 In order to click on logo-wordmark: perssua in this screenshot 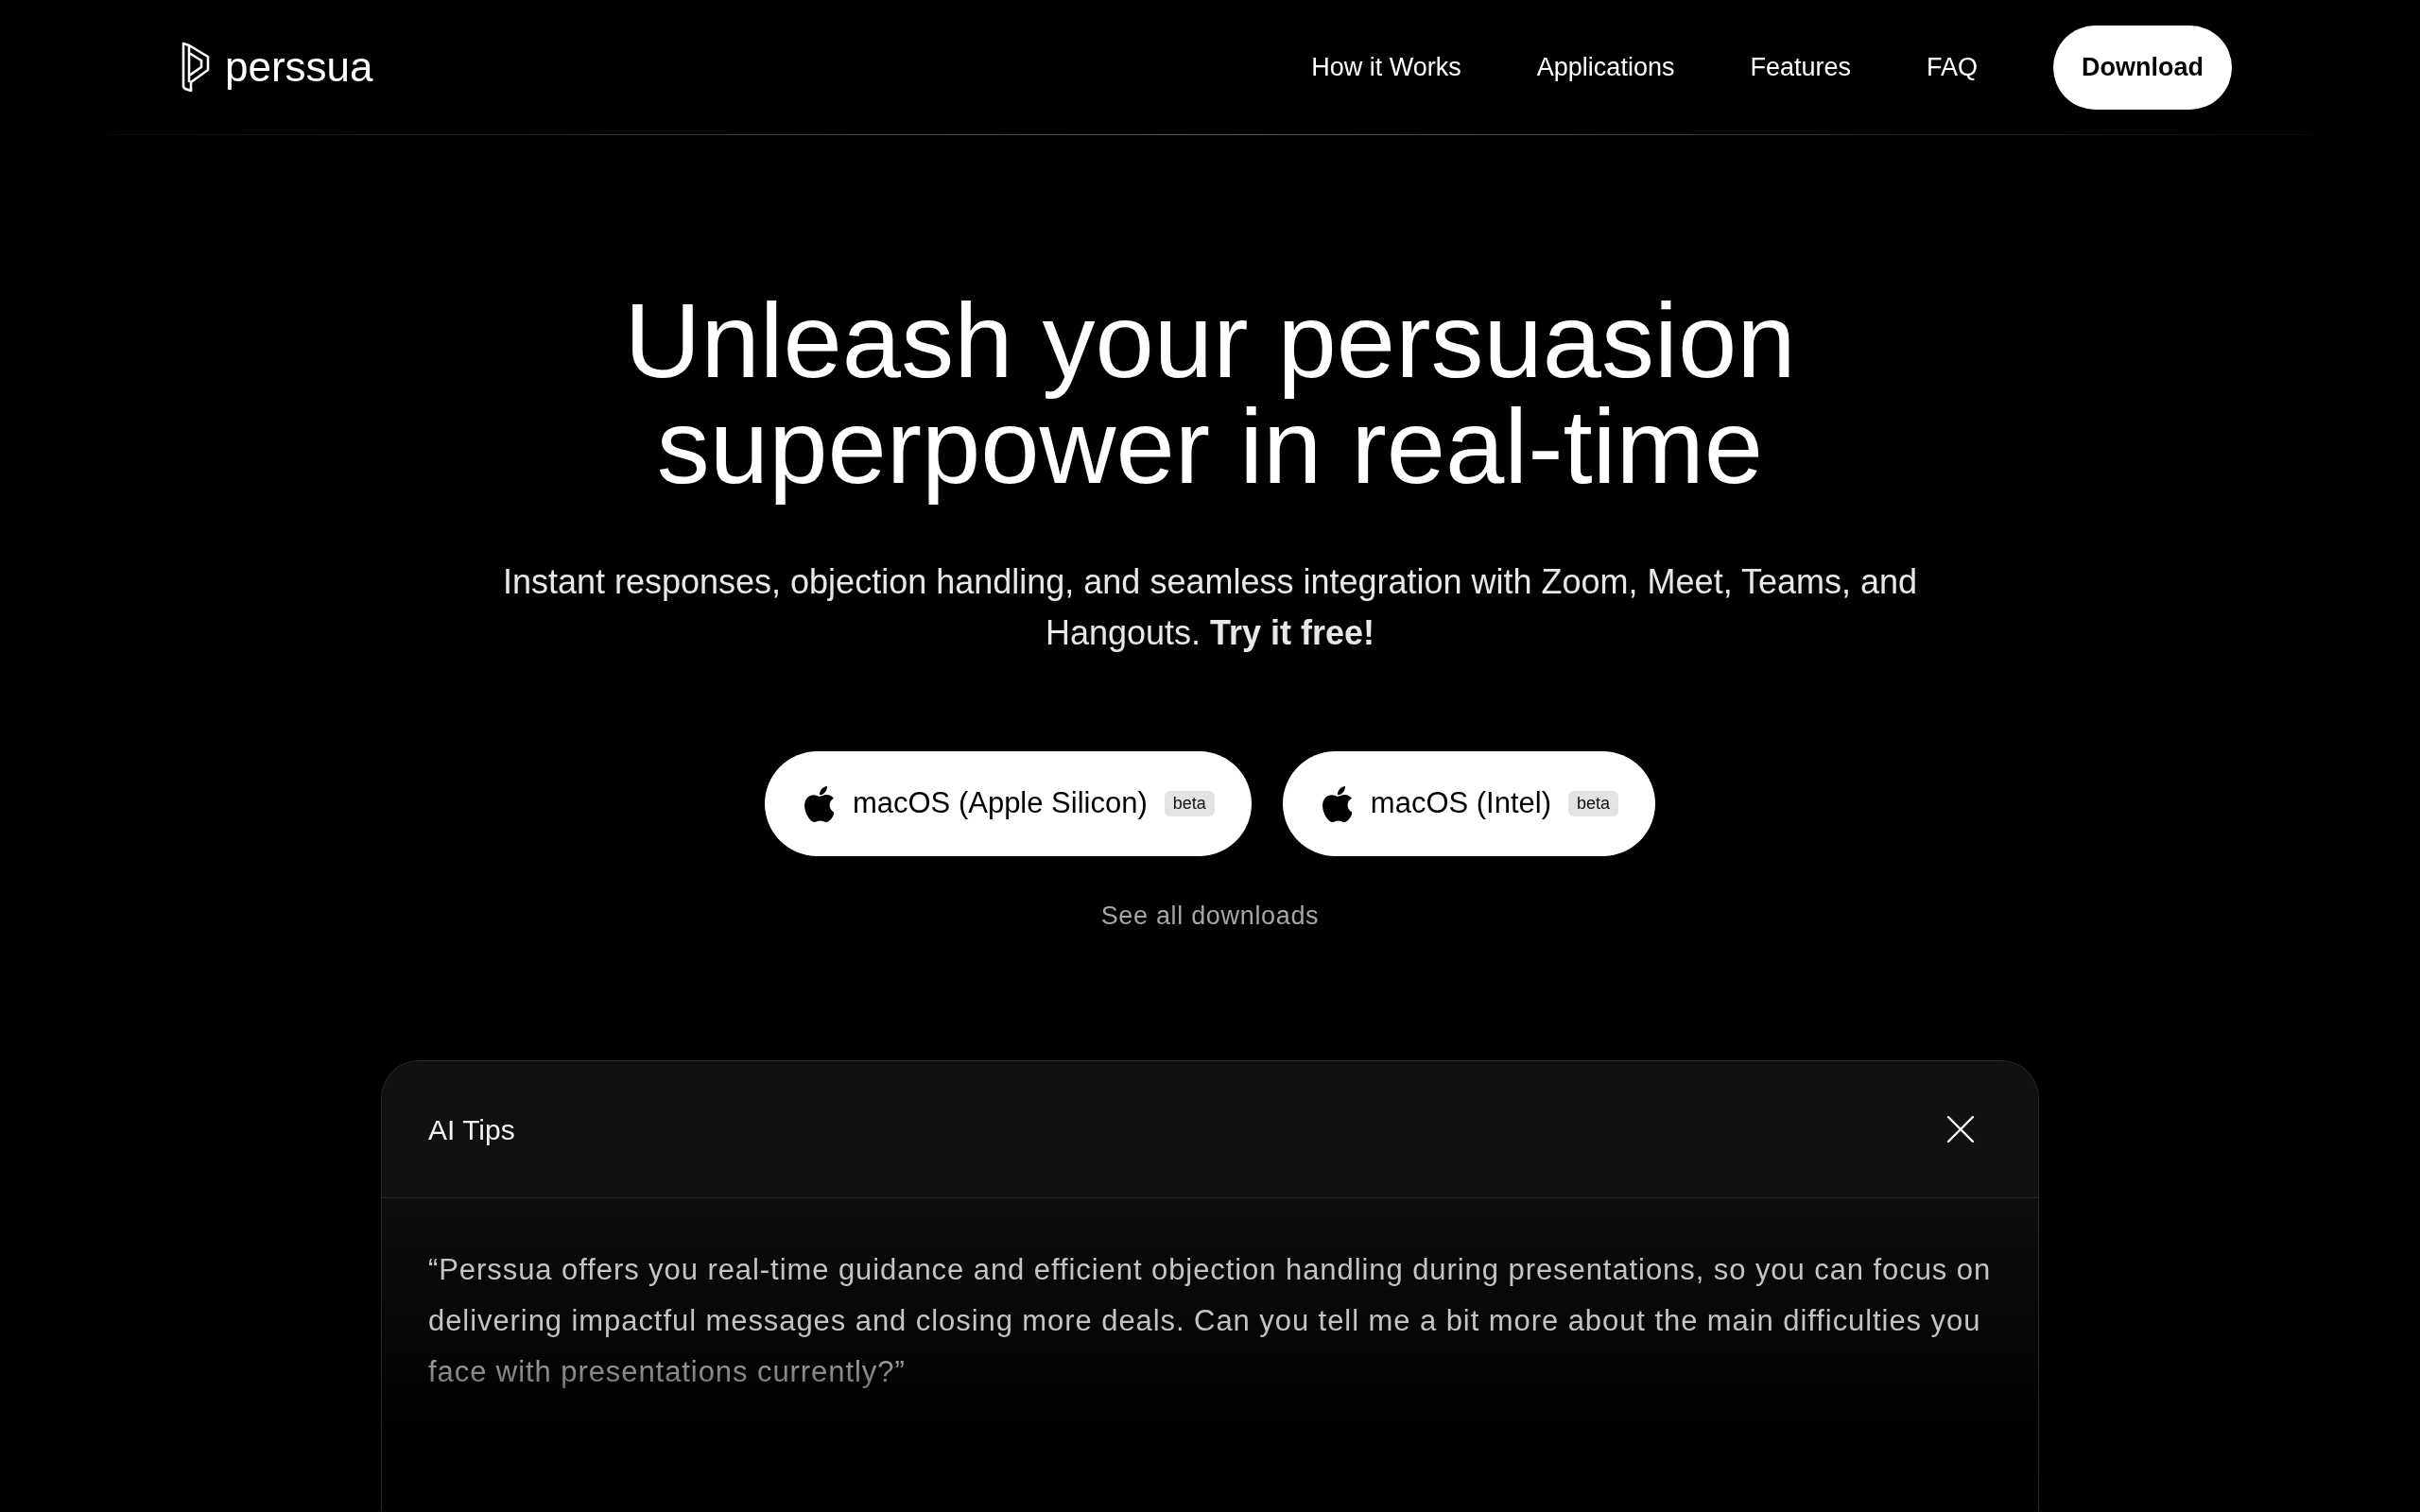, I will do `click(299, 67)`.